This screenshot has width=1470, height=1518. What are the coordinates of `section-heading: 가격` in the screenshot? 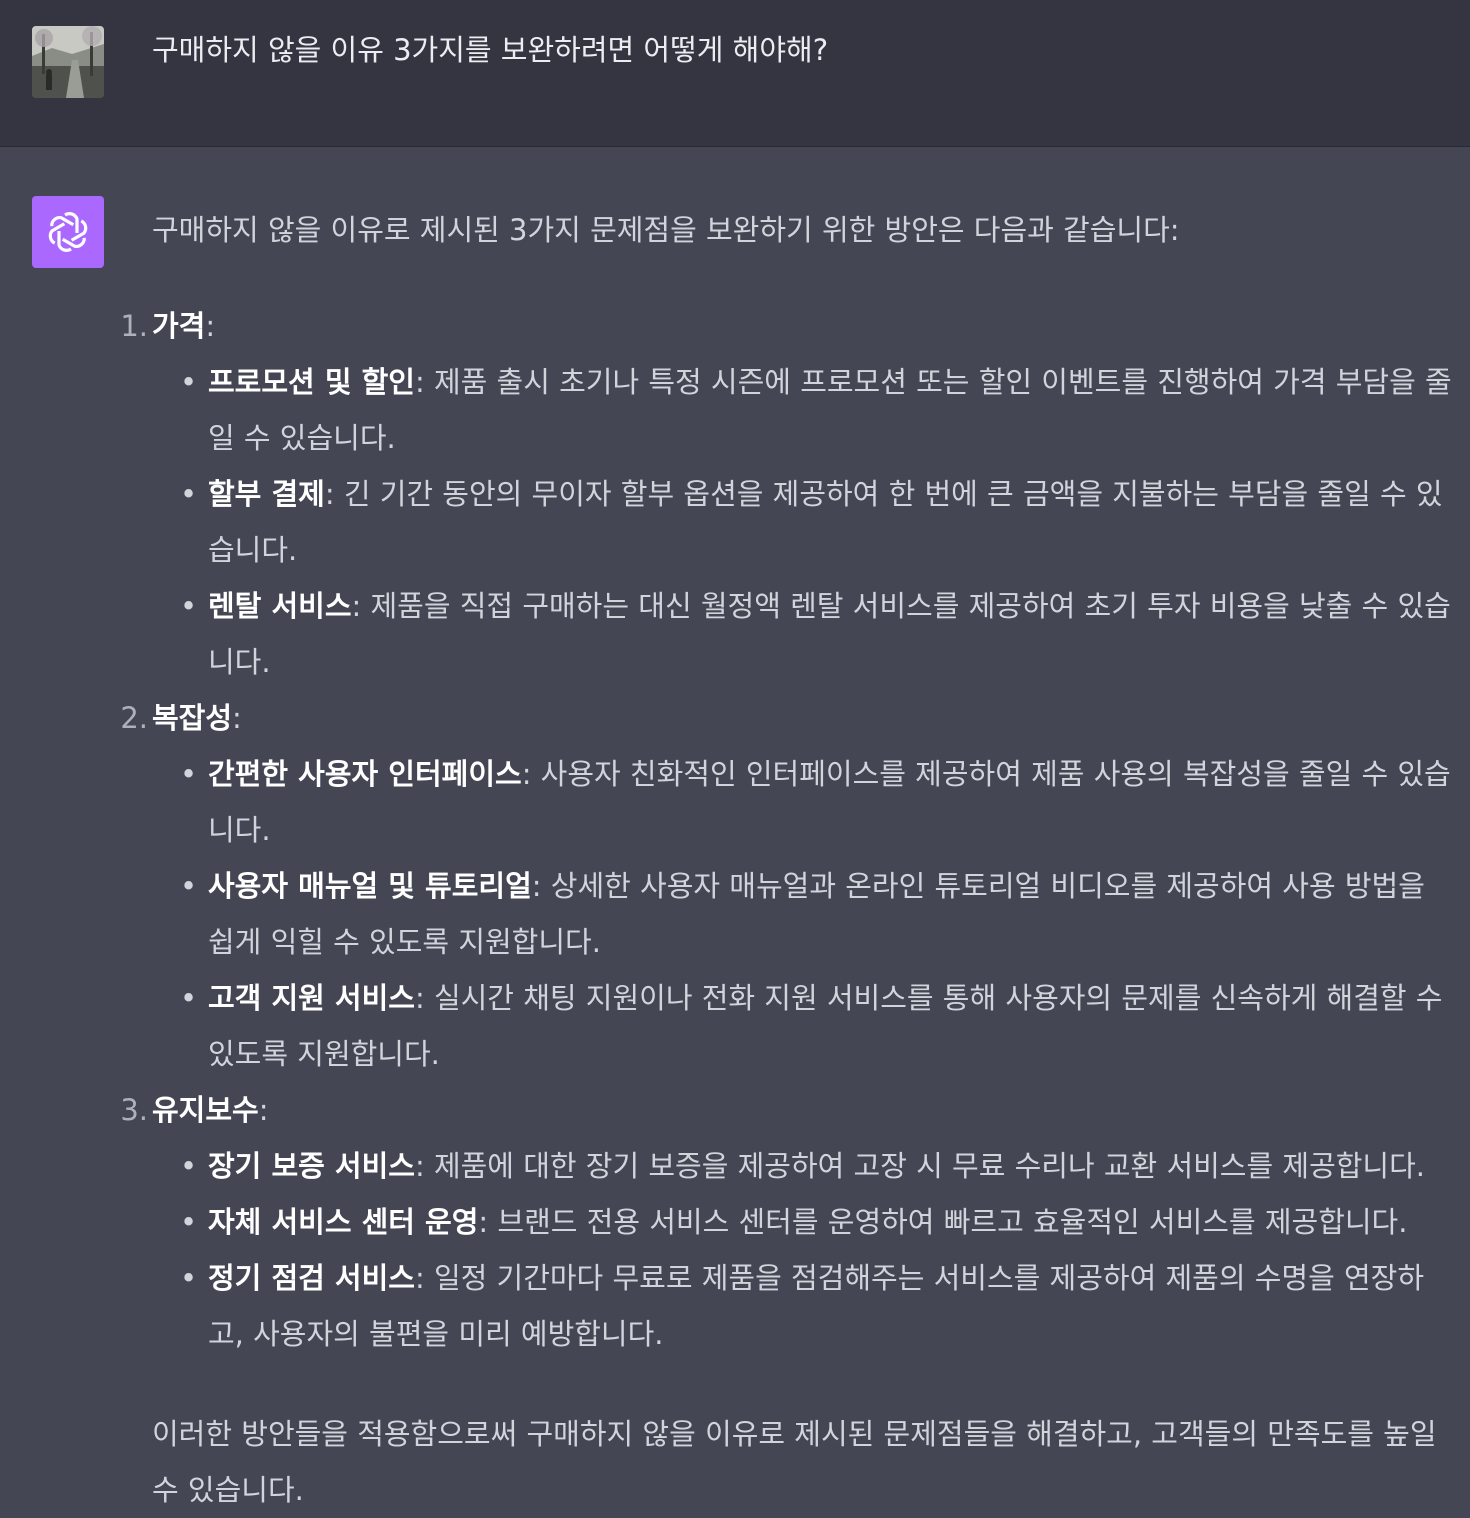 It's located at (179, 326).